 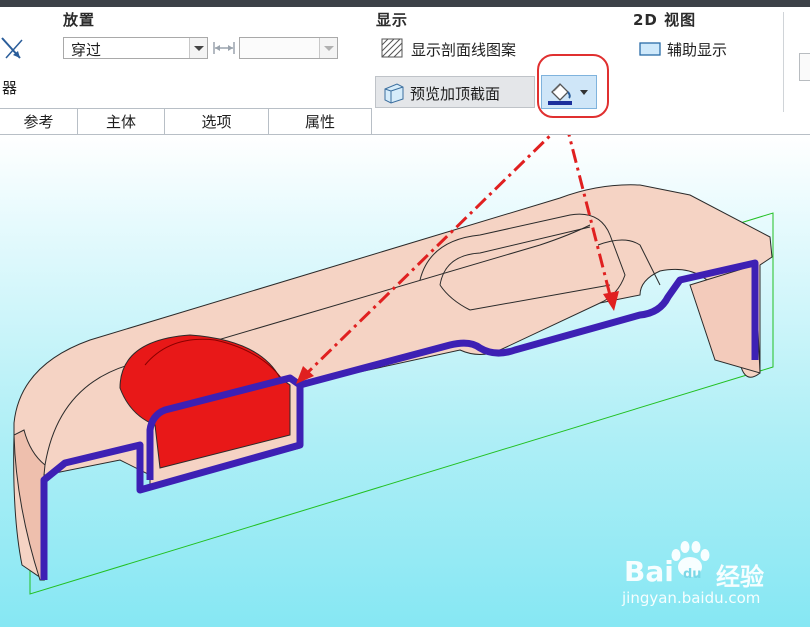 I want to click on tab-body: 主体, so click(x=121, y=121).